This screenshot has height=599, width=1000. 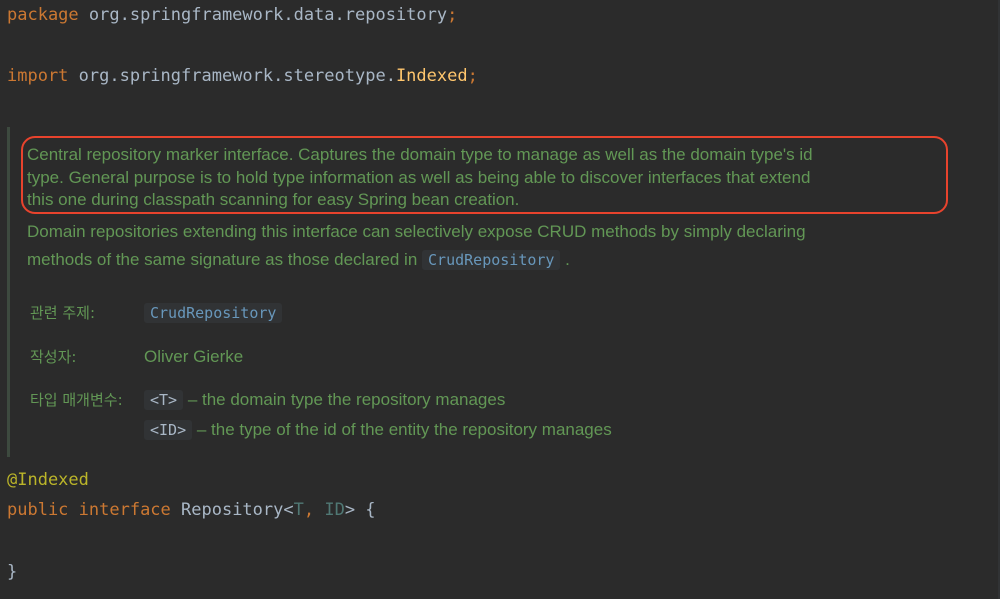 What do you see at coordinates (76, 400) in the screenshot?
I see `type-params-label: 타입 매개변수:` at bounding box center [76, 400].